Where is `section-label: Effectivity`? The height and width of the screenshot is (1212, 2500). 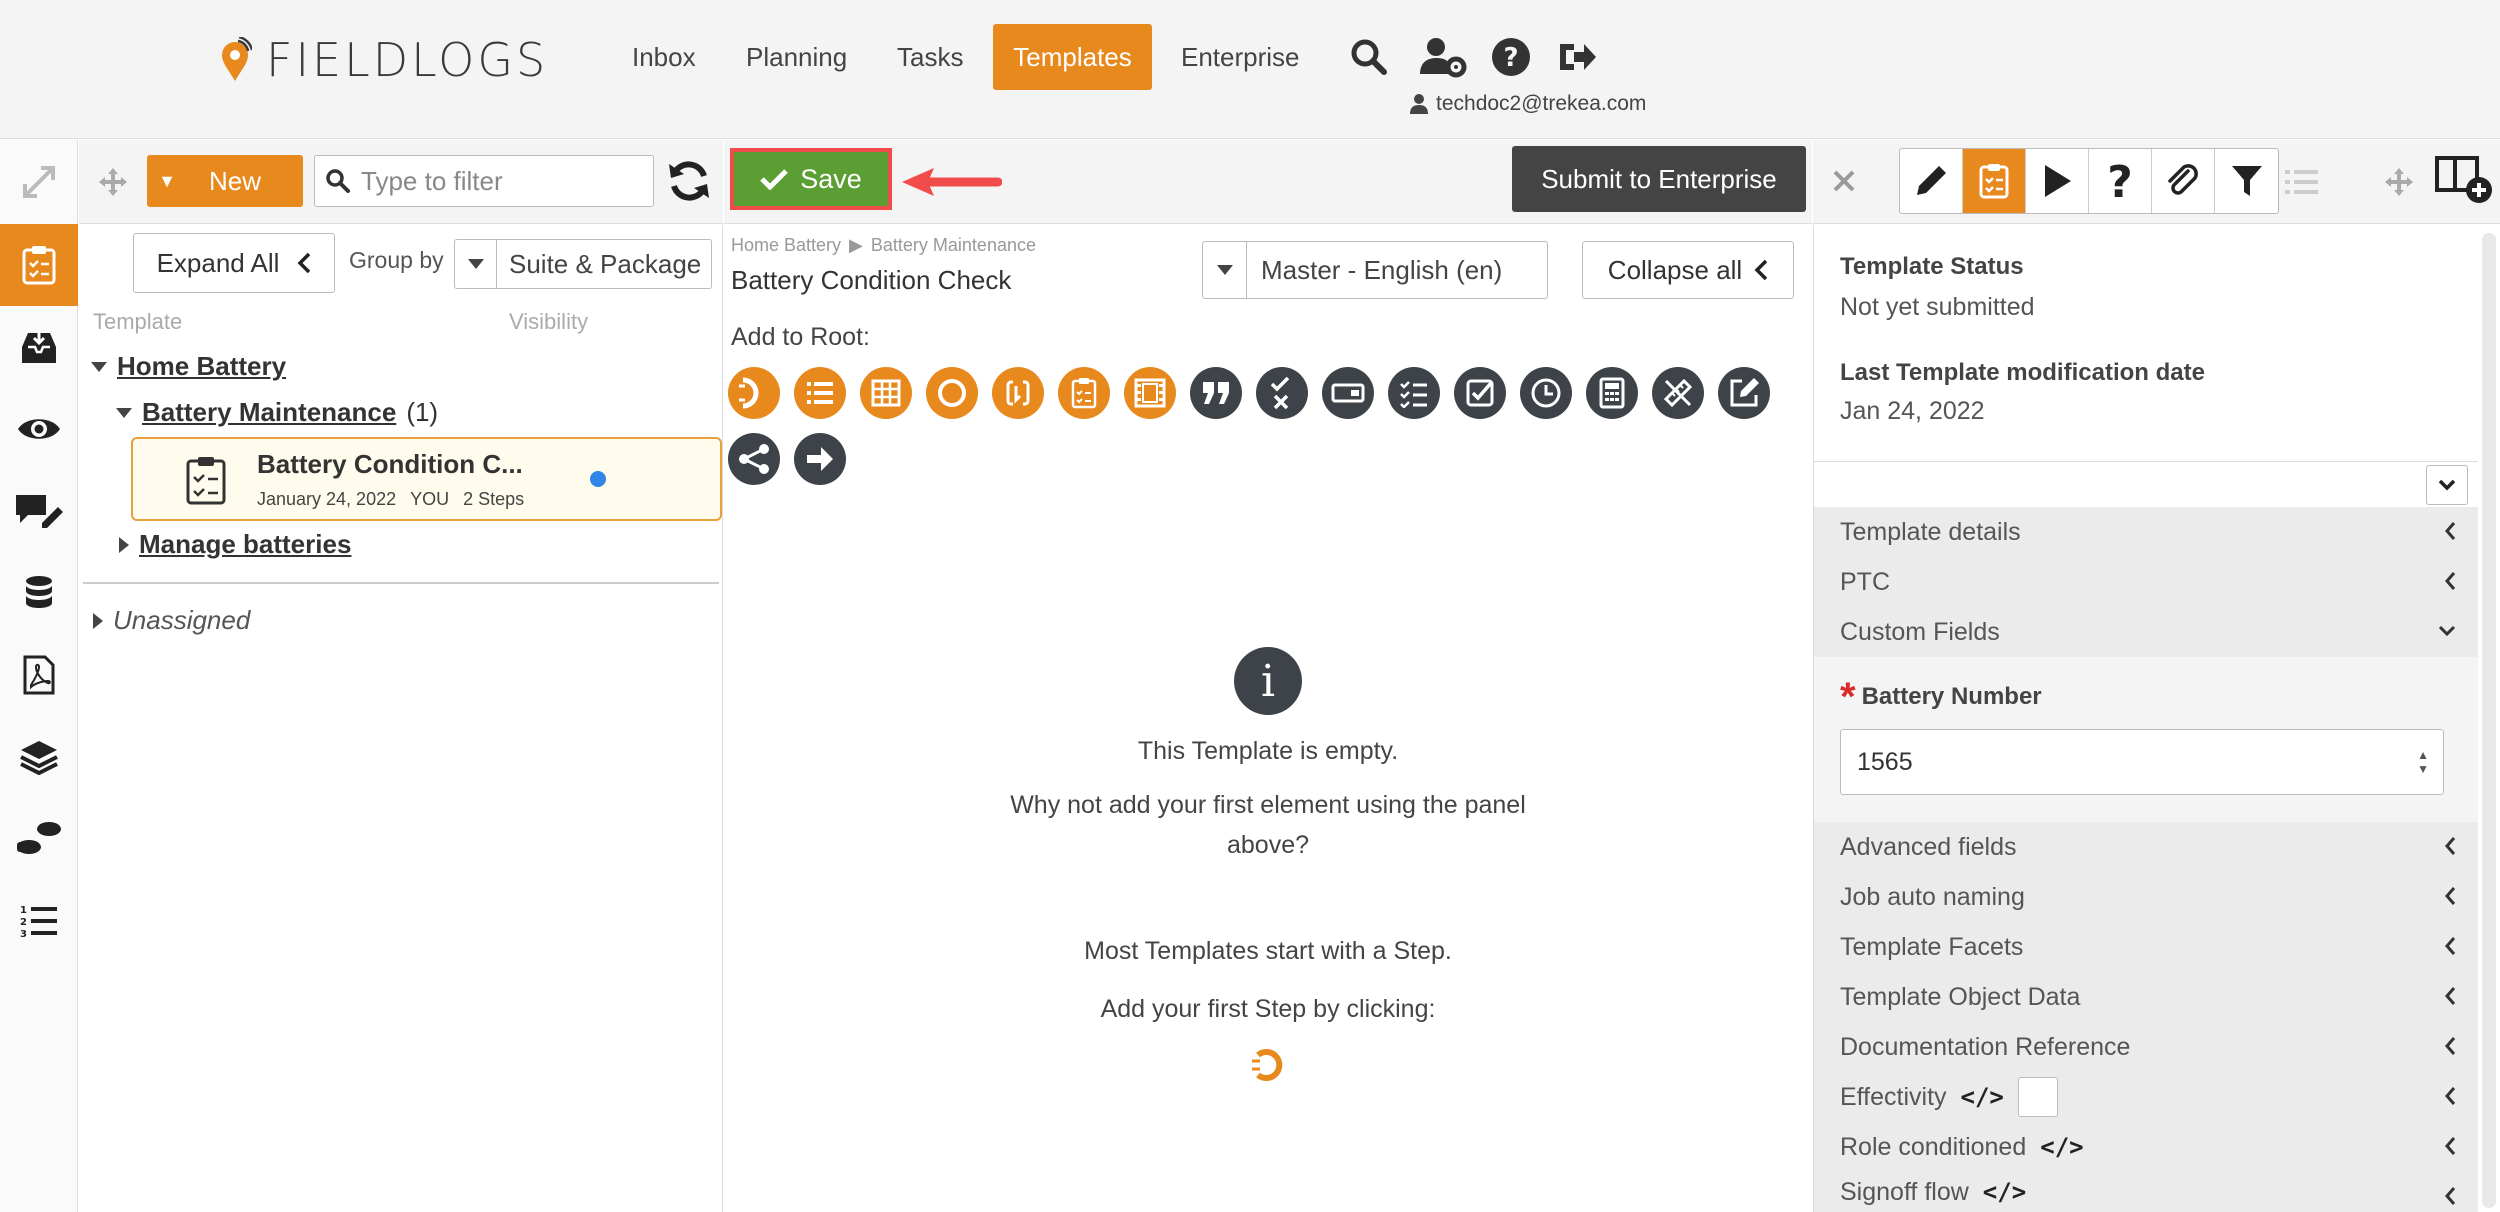
section-label: Effectivity is located at coordinates (1893, 1096).